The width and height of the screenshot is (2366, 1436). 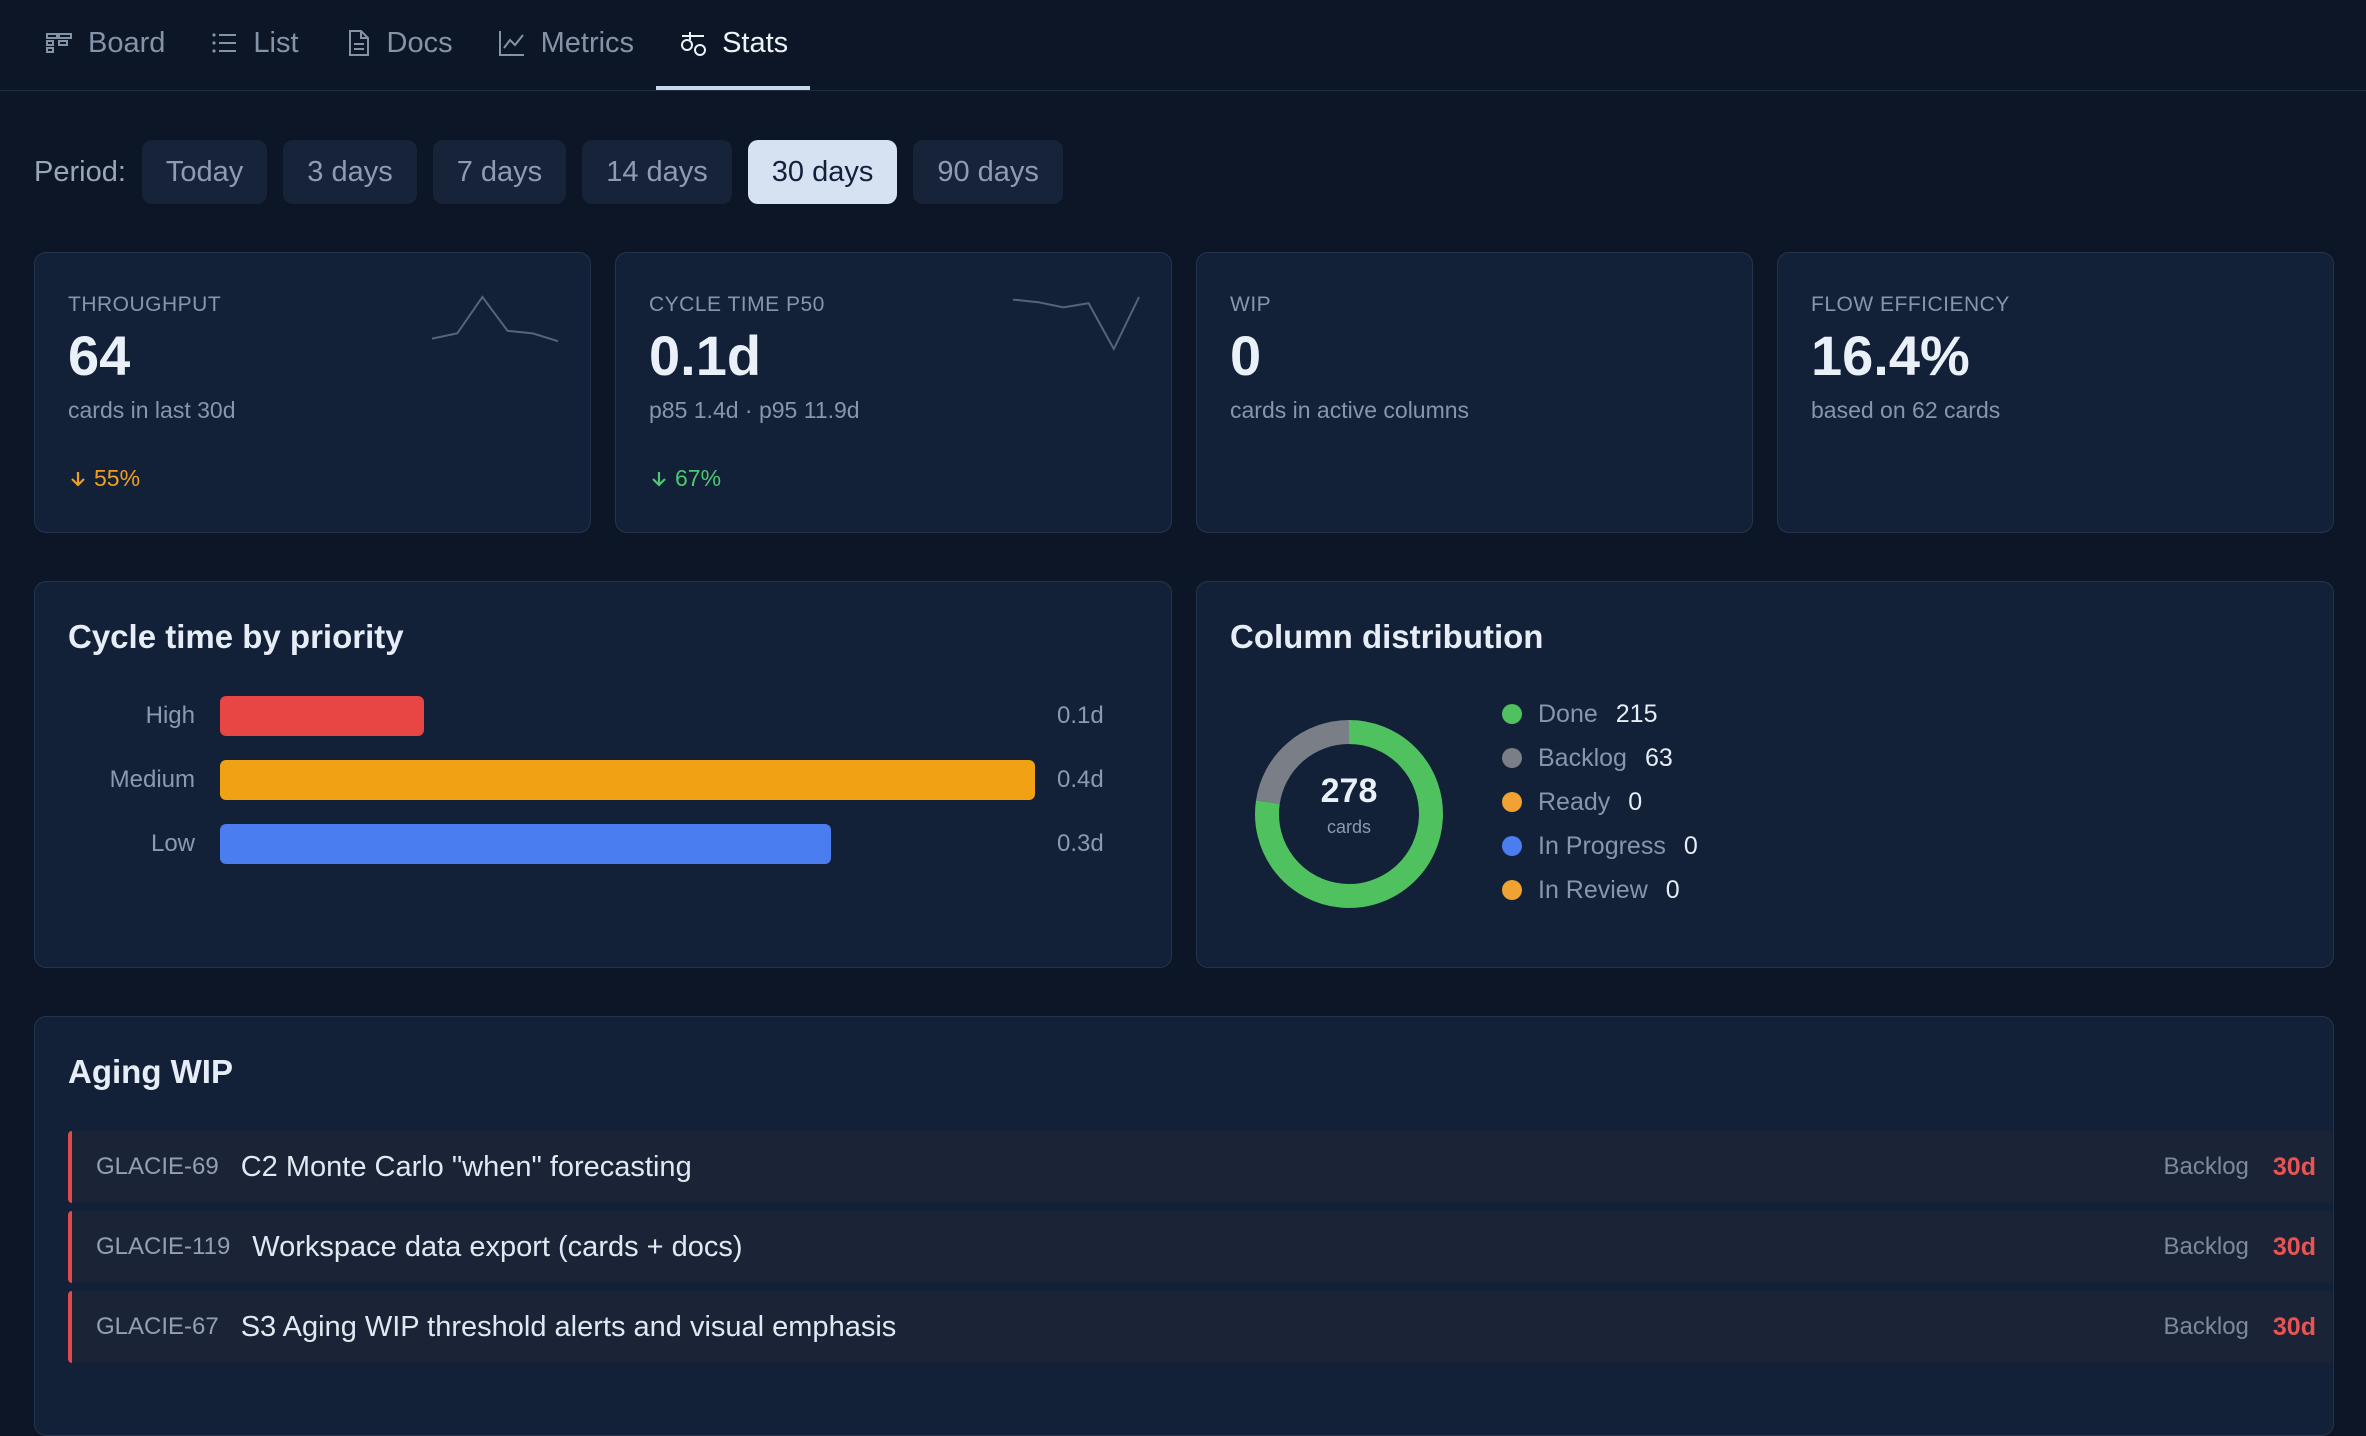 What do you see at coordinates (705, 355) in the screenshot?
I see `kpi-value: 0.1d` at bounding box center [705, 355].